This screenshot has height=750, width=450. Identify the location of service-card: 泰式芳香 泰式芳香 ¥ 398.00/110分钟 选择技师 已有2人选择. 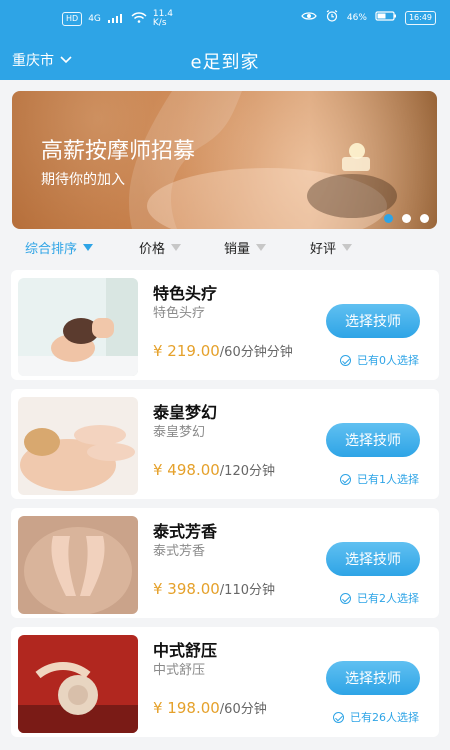
(225, 563).